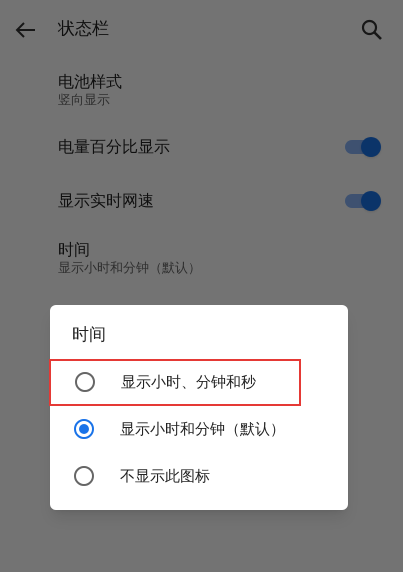 The width and height of the screenshot is (403, 572). What do you see at coordinates (84, 30) in the screenshot?
I see `page-title: 状态栏` at bounding box center [84, 30].